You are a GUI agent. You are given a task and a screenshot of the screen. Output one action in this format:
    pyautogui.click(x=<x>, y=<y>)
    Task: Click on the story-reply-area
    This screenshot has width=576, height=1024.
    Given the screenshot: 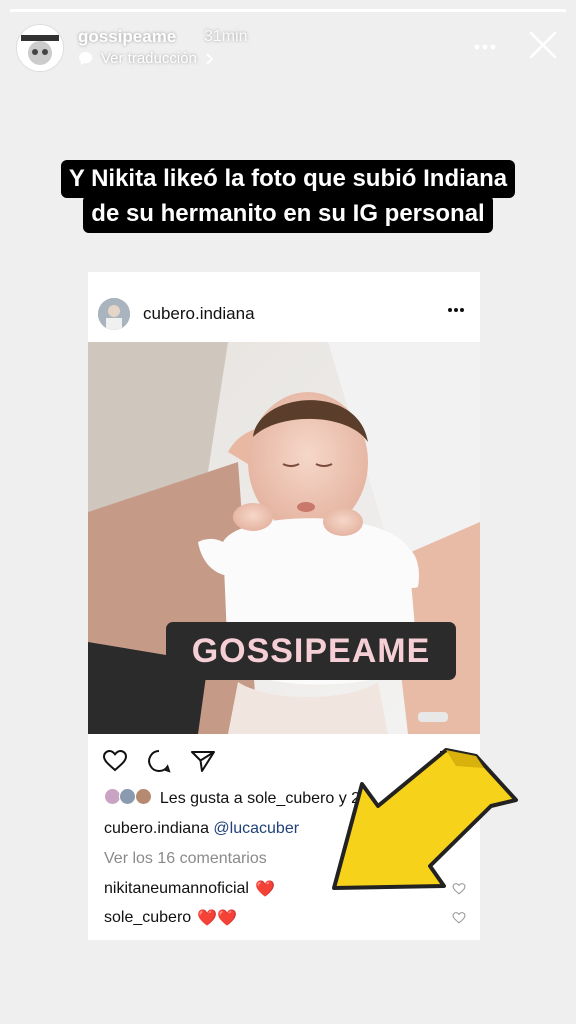 What is the action you would take?
    pyautogui.click(x=288, y=989)
    